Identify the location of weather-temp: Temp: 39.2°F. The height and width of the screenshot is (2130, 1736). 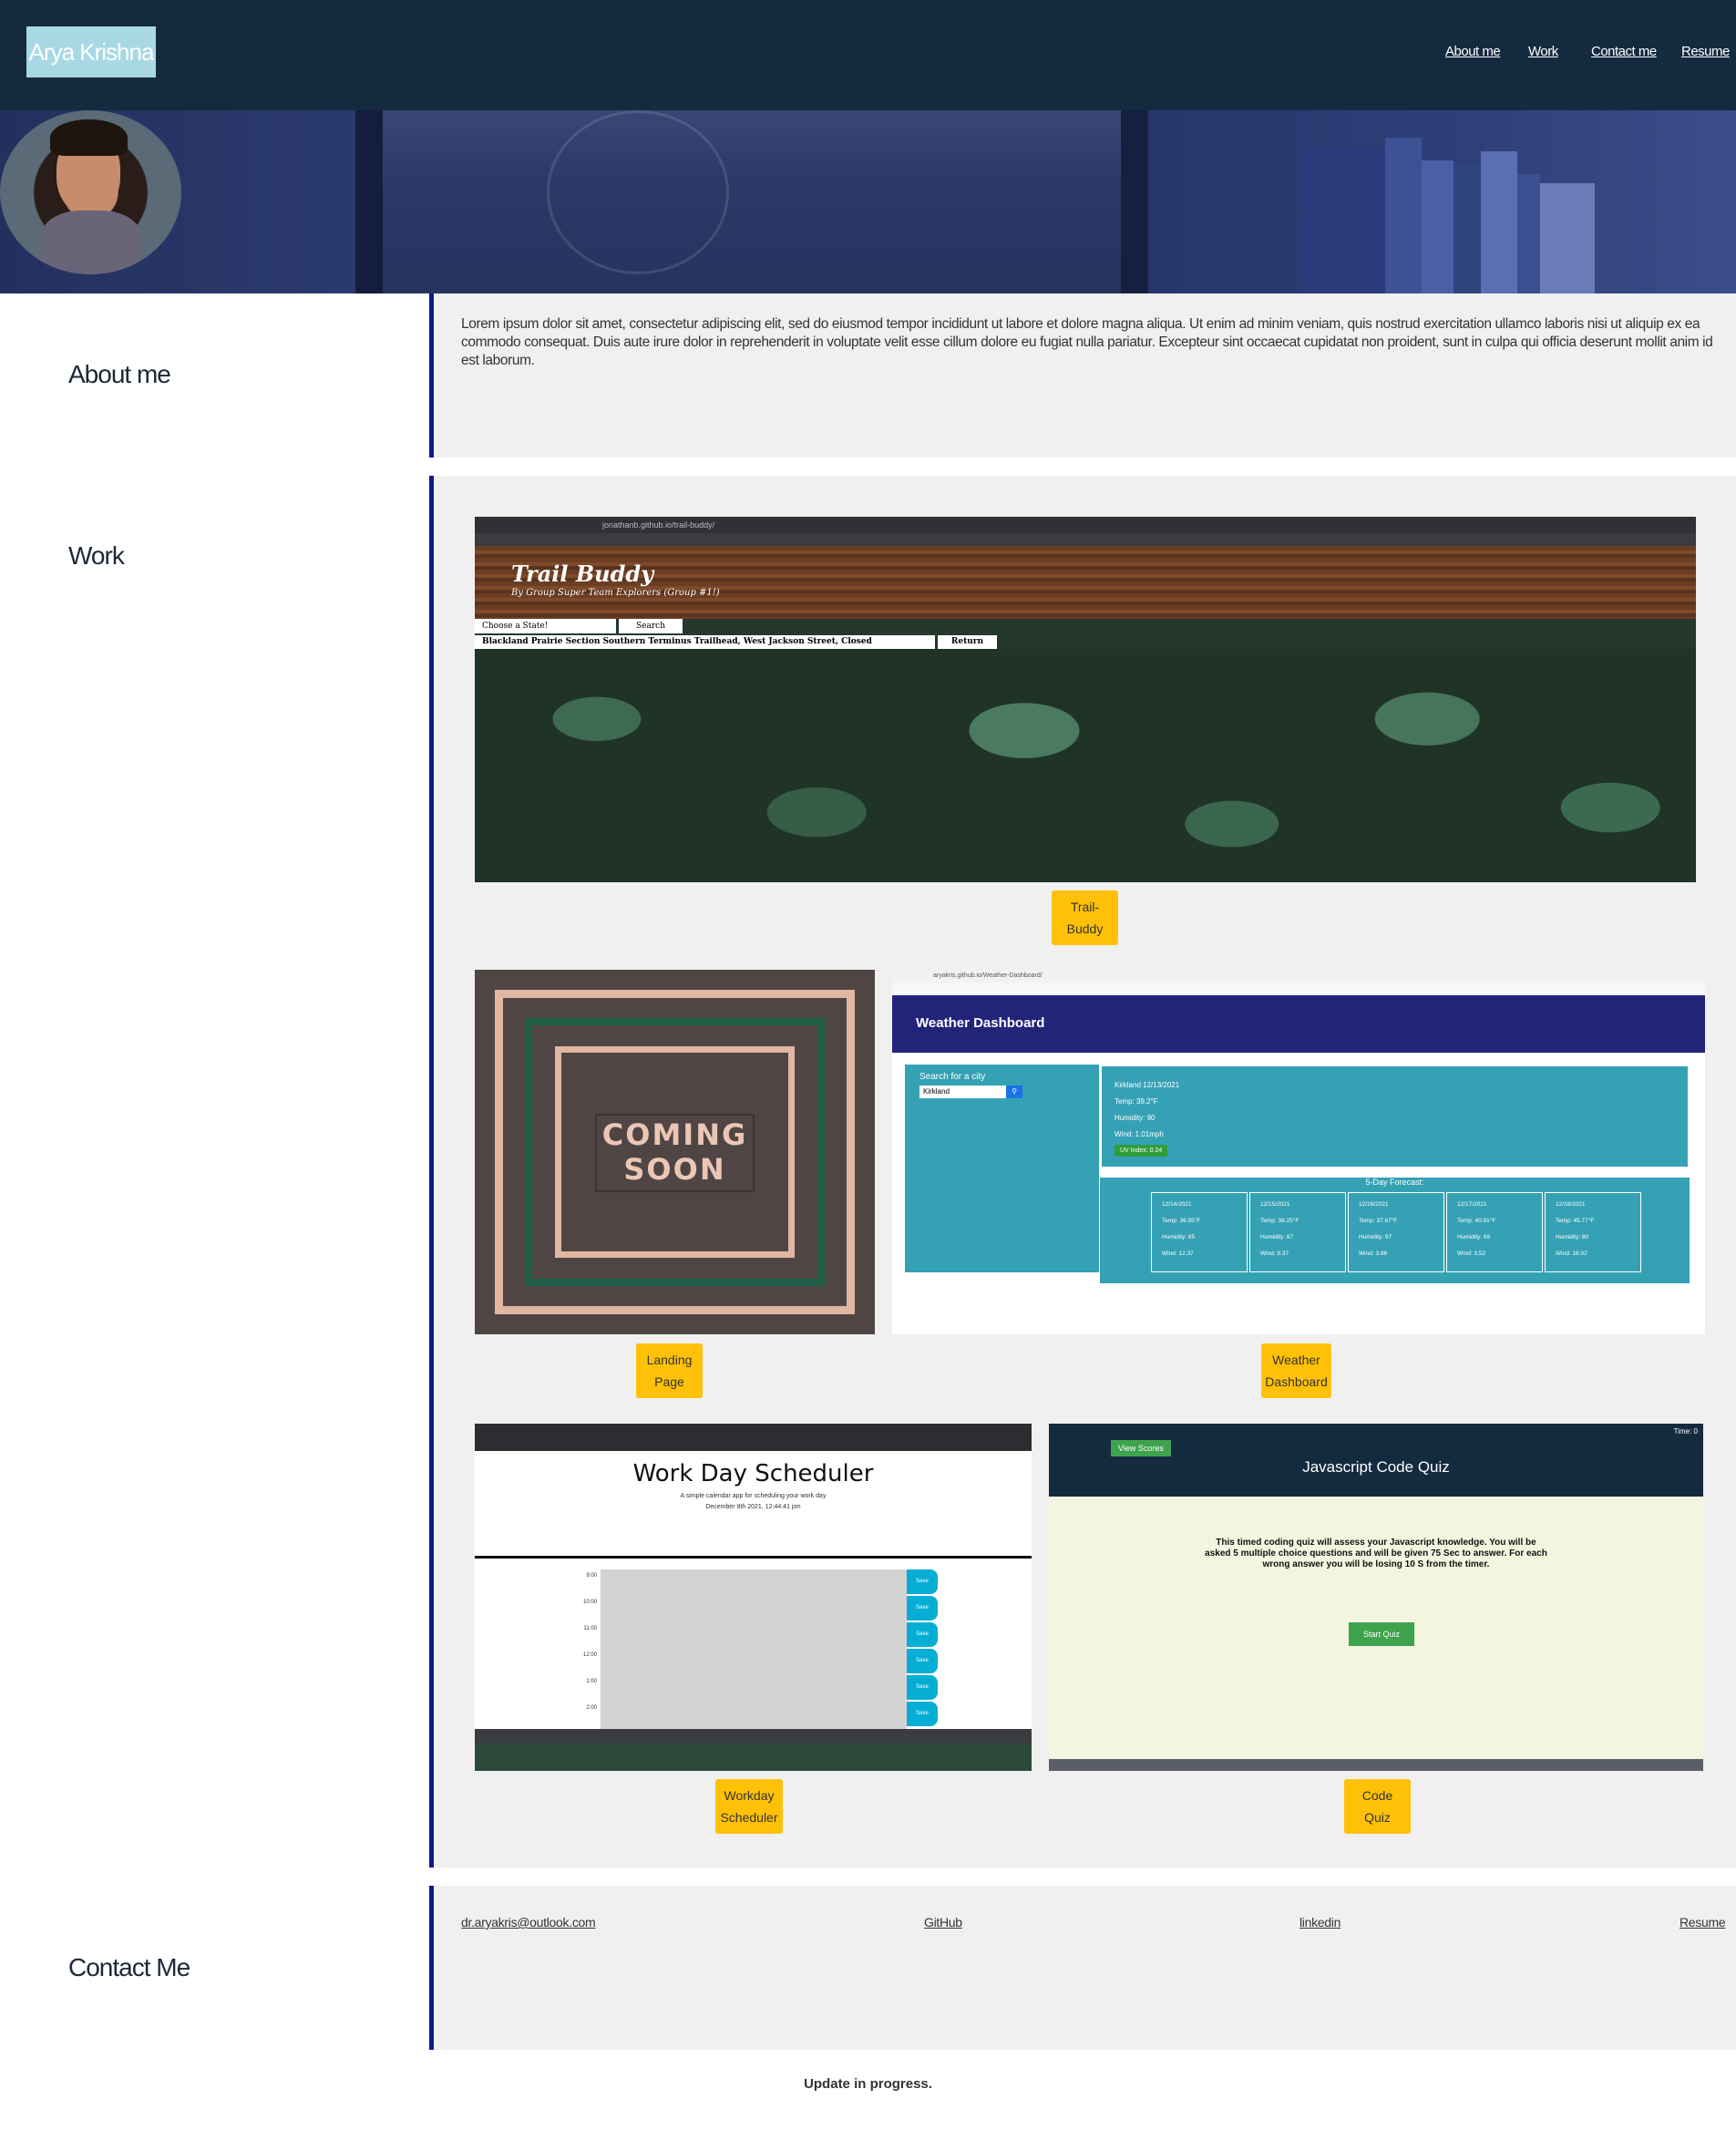
(1136, 1101).